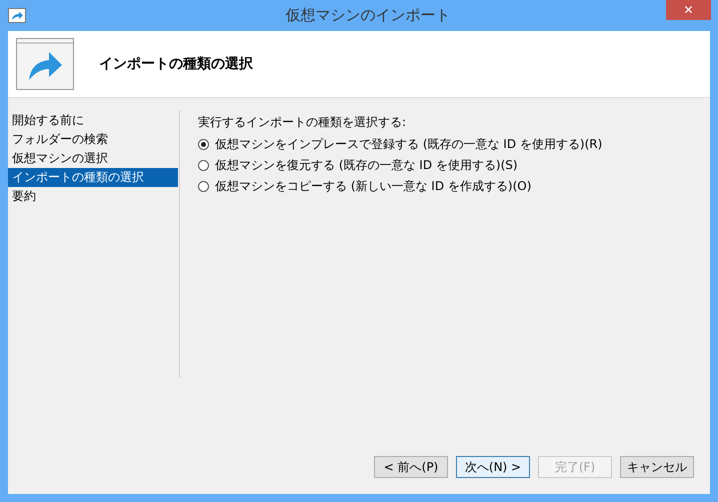 Image resolution: width=718 pixels, height=502 pixels. Describe the element at coordinates (408, 144) in the screenshot. I see `radio-label: 仮想マシンをインプレースで登録する (既存の一意な ID を使用する)(R)` at that location.